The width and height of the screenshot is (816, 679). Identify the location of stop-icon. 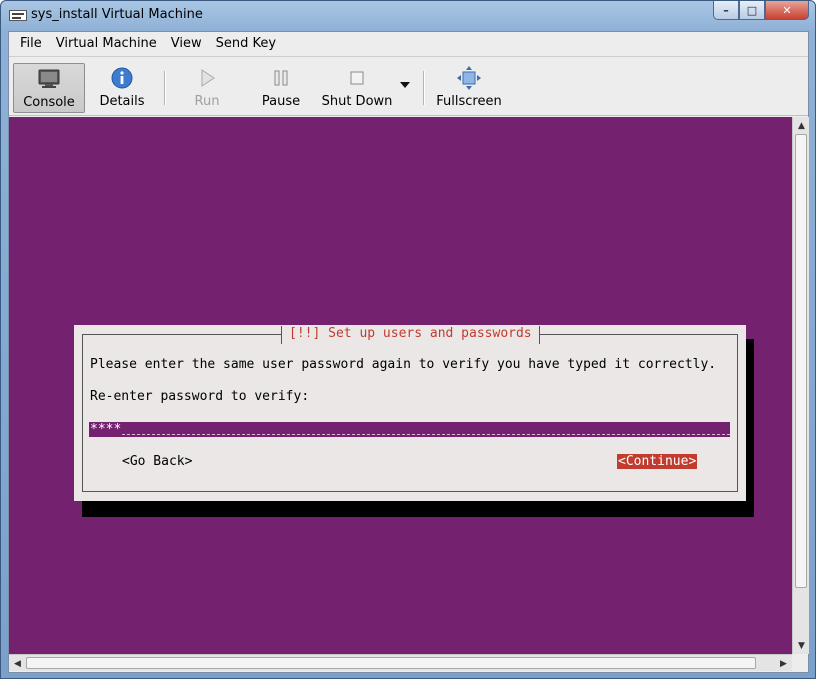
(357, 78).